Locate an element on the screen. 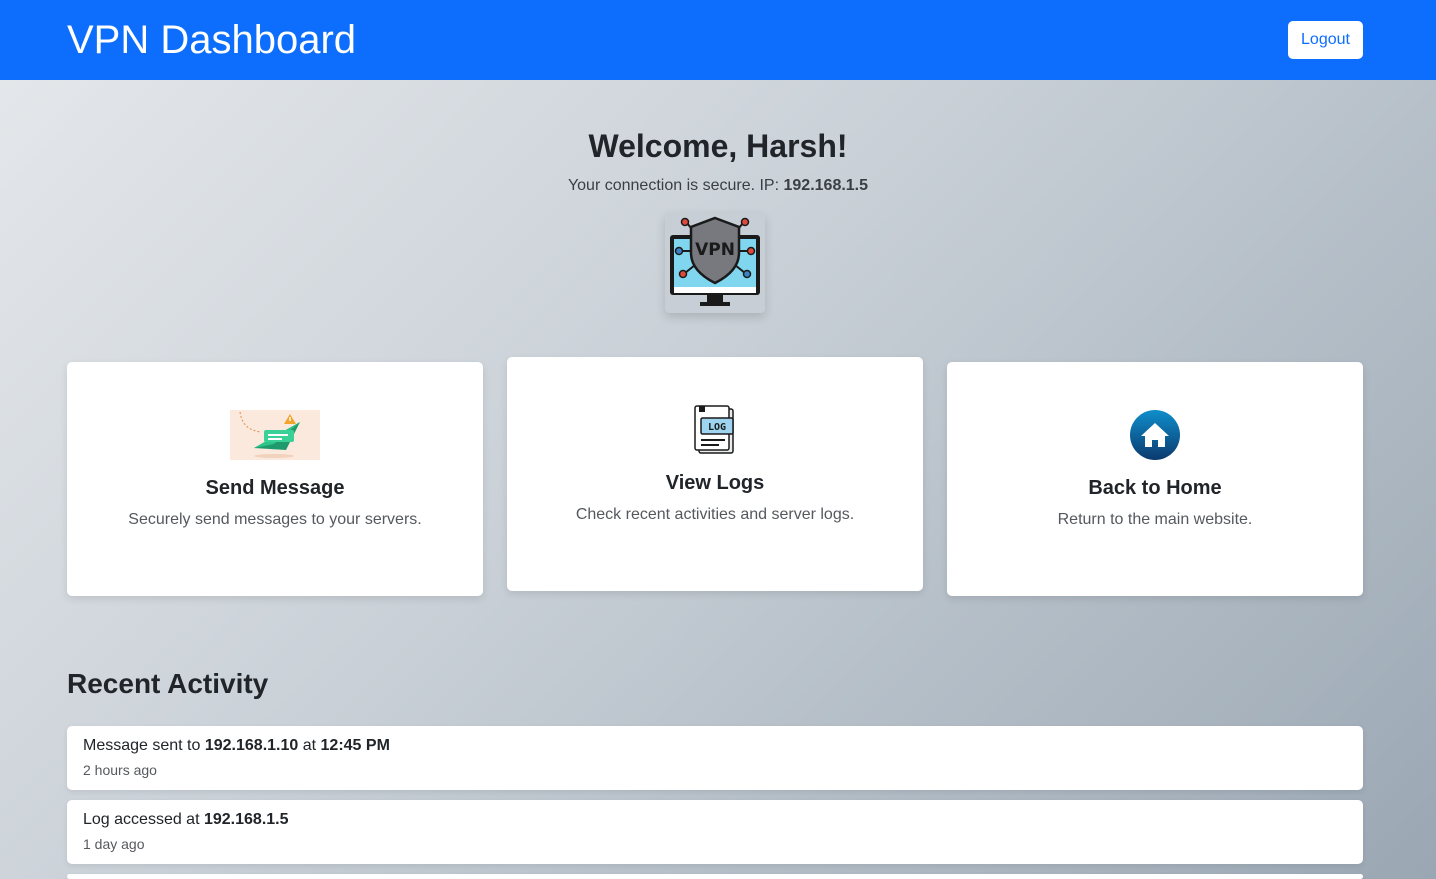 The height and width of the screenshot is (879, 1436). vpn-monitor-shield-icon: VPN is located at coordinates (715, 261).